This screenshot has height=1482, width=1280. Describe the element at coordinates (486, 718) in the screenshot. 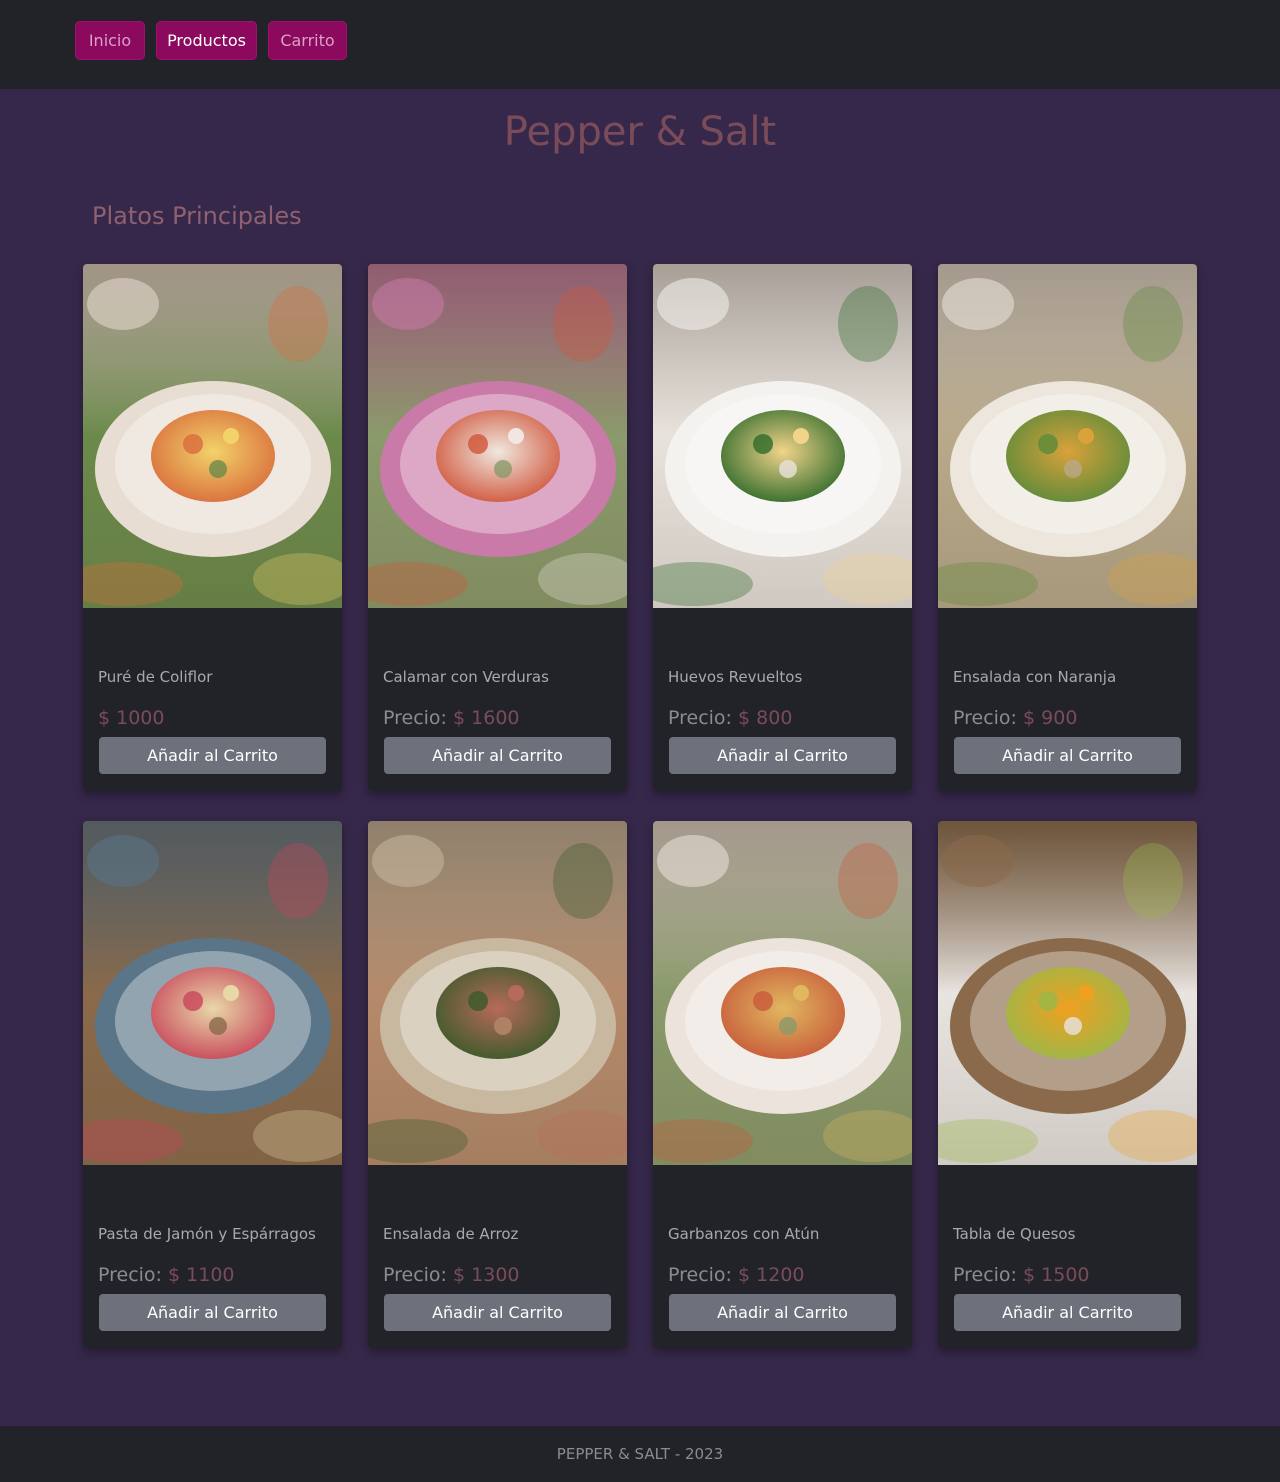

I see `price-value: $ 1600` at that location.